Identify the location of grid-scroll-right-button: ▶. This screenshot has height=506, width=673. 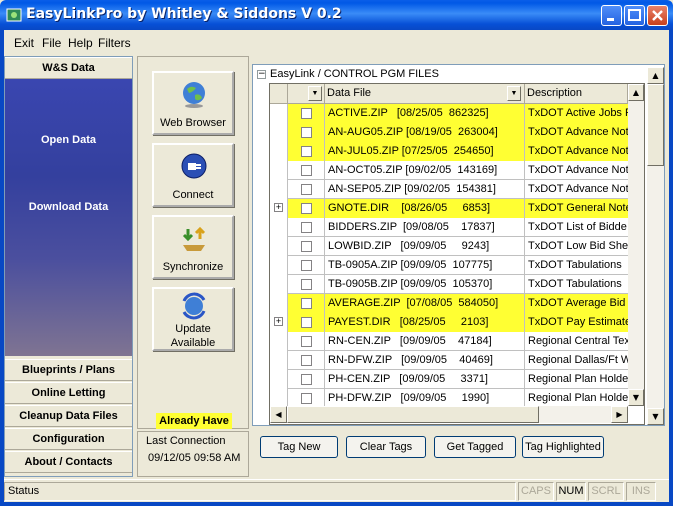
(619, 414).